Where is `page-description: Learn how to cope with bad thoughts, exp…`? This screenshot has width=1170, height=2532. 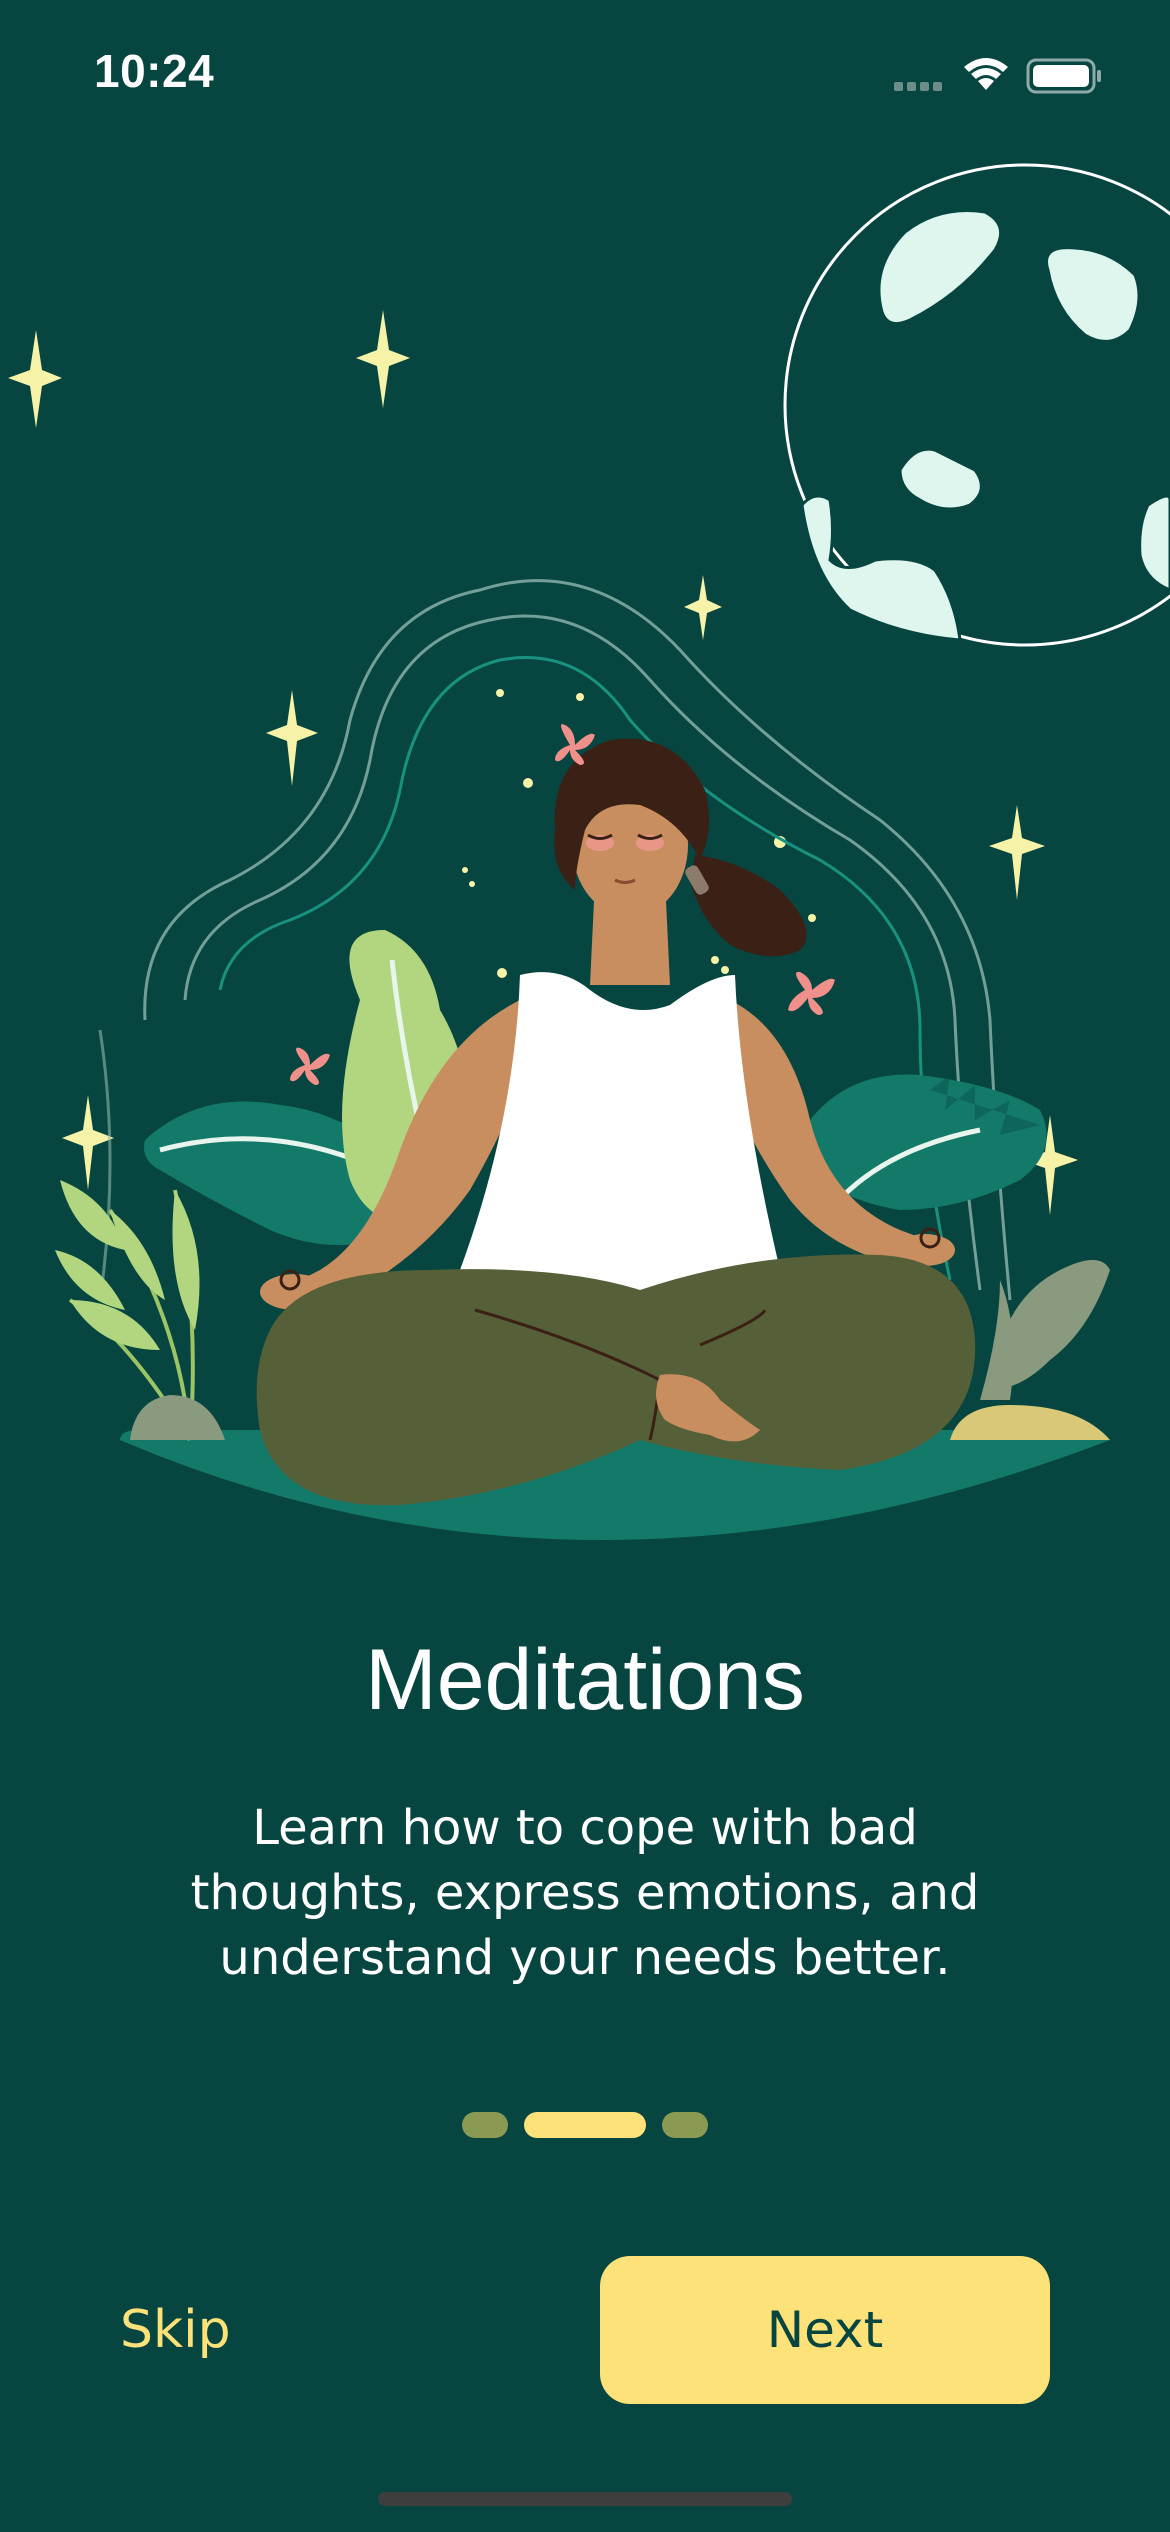
page-description: Learn how to cope with bad thoughts, exp… is located at coordinates (585, 1893).